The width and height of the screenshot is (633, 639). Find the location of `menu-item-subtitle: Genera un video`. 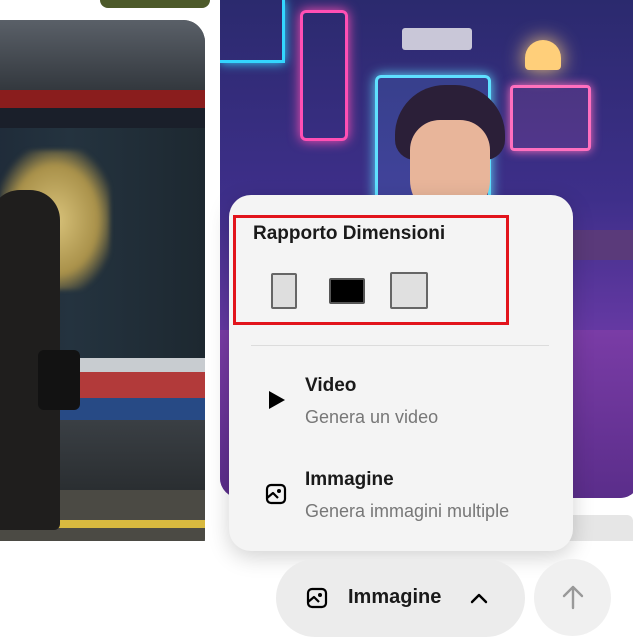

menu-item-subtitle: Genera un video is located at coordinates (372, 417).